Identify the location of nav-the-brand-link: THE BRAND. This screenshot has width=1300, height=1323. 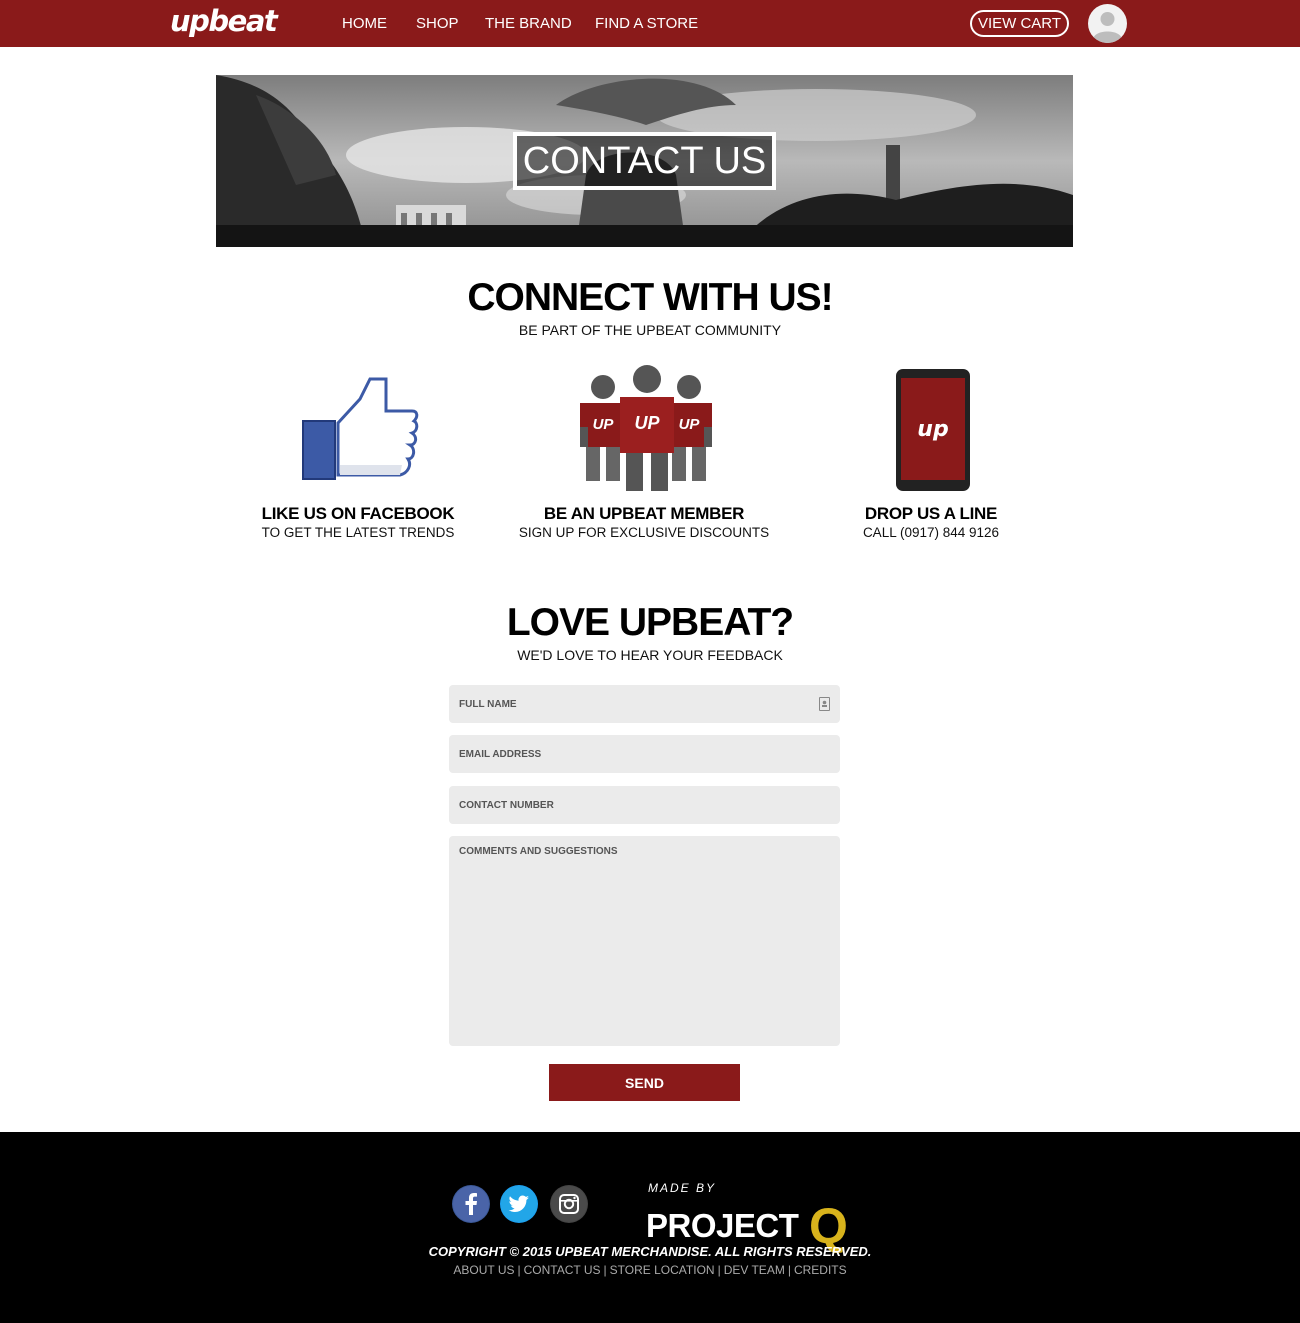
(528, 23).